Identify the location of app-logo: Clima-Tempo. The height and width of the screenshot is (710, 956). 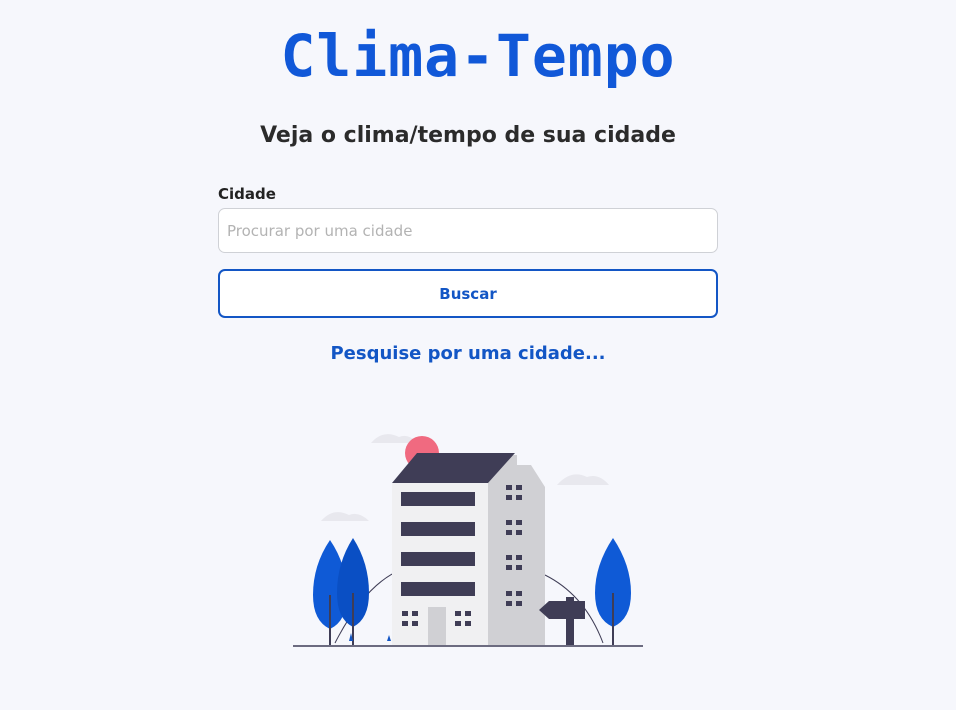
(478, 56).